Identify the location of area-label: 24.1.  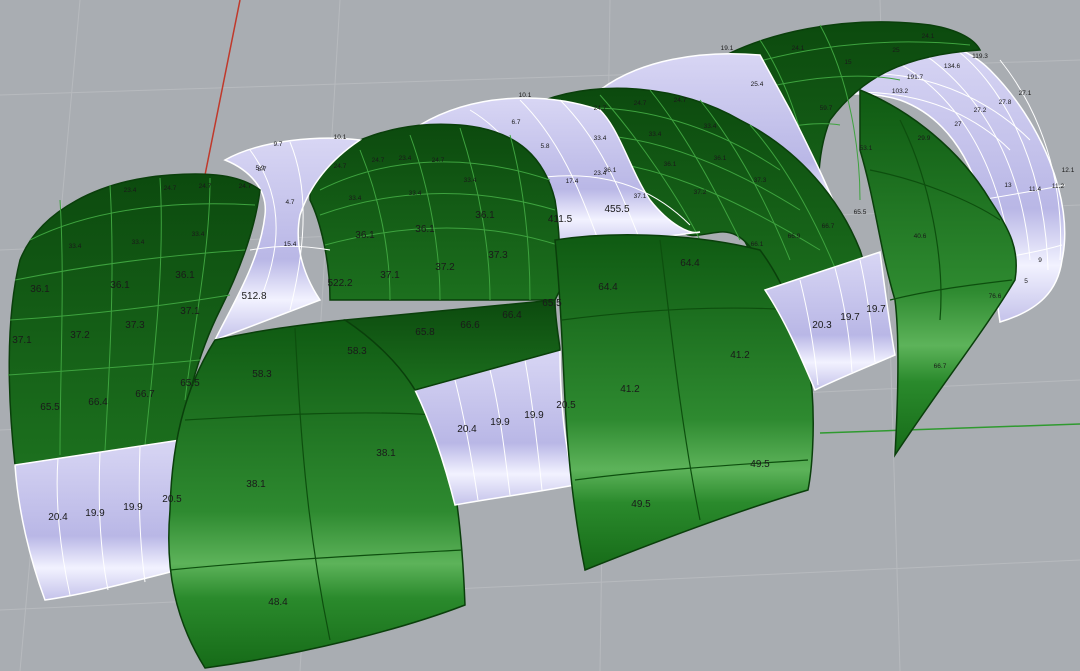
(798, 48).